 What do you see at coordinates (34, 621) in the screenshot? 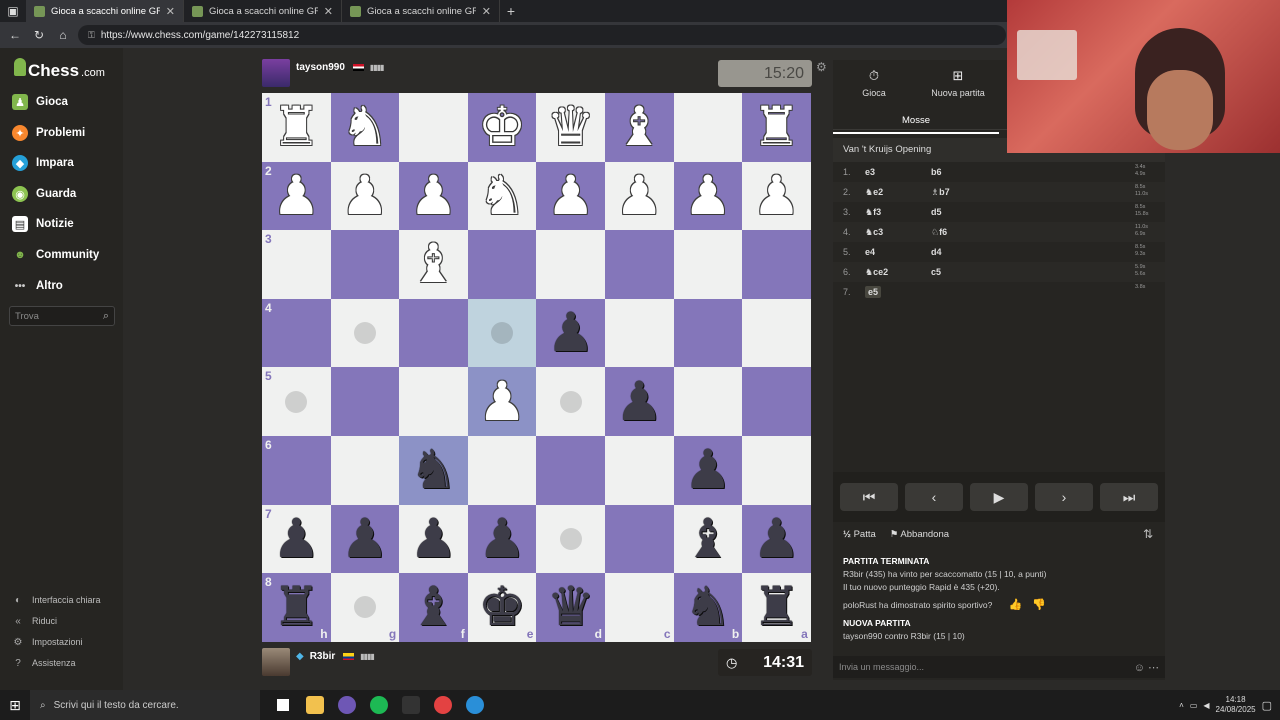
I see `collapse-sidebar-button: « Riduci` at bounding box center [34, 621].